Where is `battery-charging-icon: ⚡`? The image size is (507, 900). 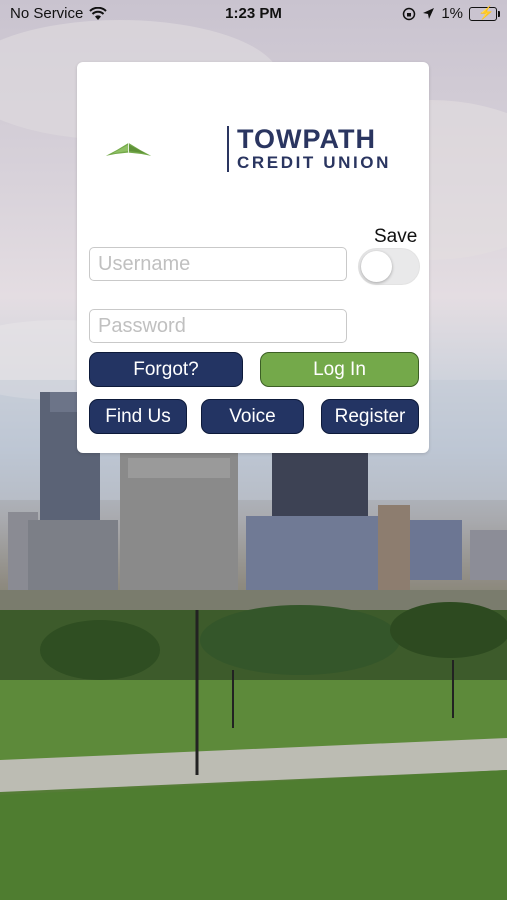 battery-charging-icon: ⚡ is located at coordinates (484, 13).